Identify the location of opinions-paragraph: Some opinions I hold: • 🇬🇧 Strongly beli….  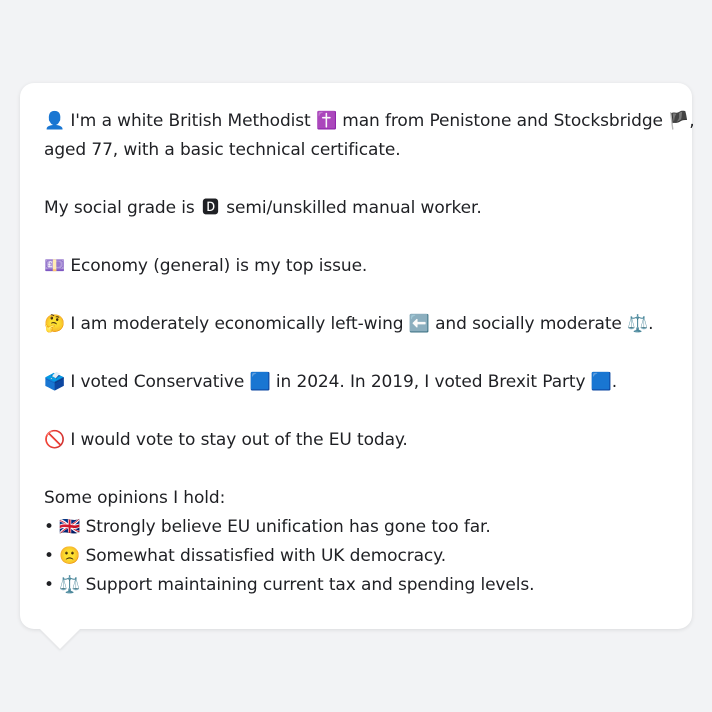
(359, 542).